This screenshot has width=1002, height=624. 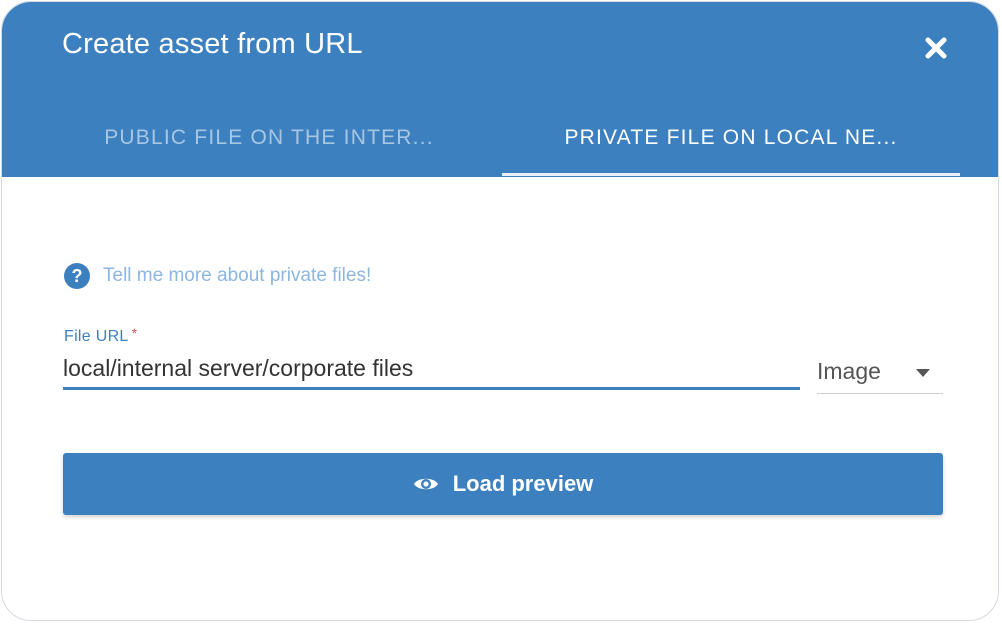 I want to click on close-icon, so click(x=936, y=48).